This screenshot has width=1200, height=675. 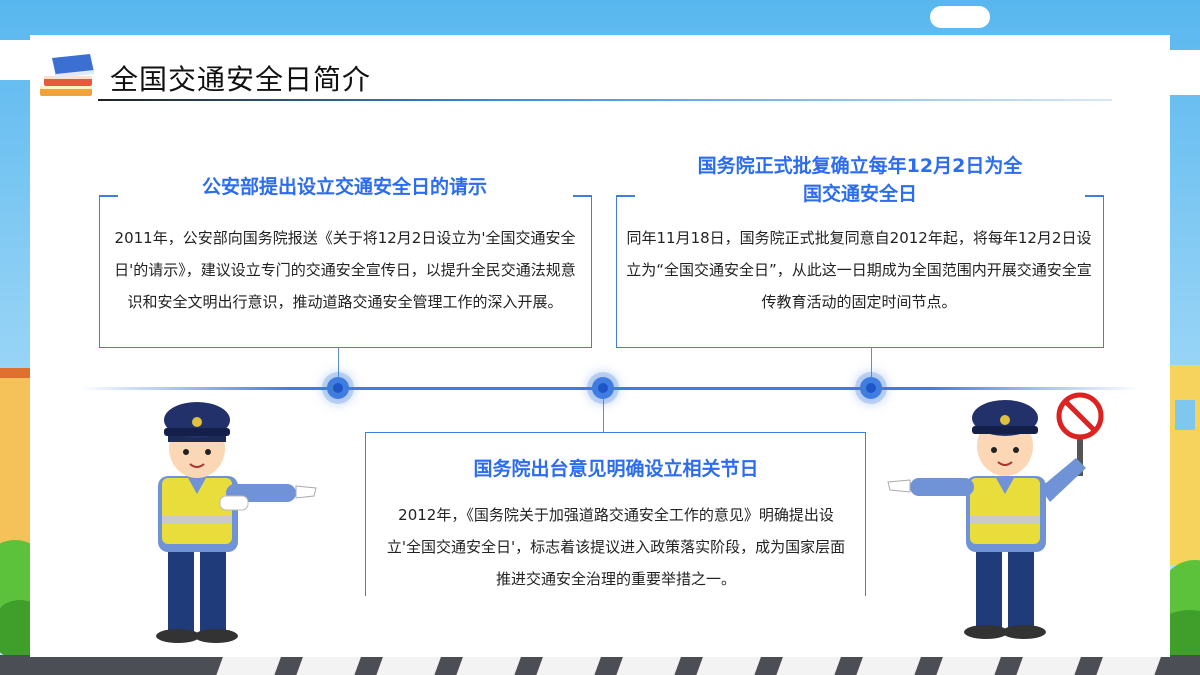 What do you see at coordinates (344, 187) in the screenshot?
I see `event-heading-1: 公安部提出设立交通安全日的请示` at bounding box center [344, 187].